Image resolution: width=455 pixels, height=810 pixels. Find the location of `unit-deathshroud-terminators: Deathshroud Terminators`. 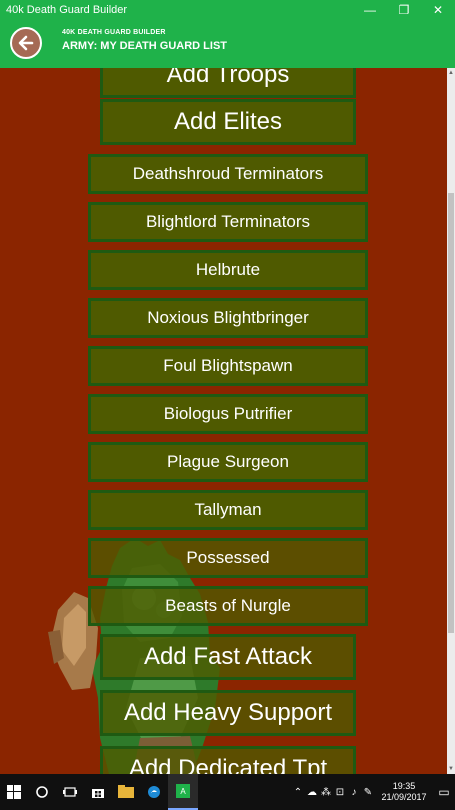

unit-deathshroud-terminators: Deathshroud Terminators is located at coordinates (228, 174).